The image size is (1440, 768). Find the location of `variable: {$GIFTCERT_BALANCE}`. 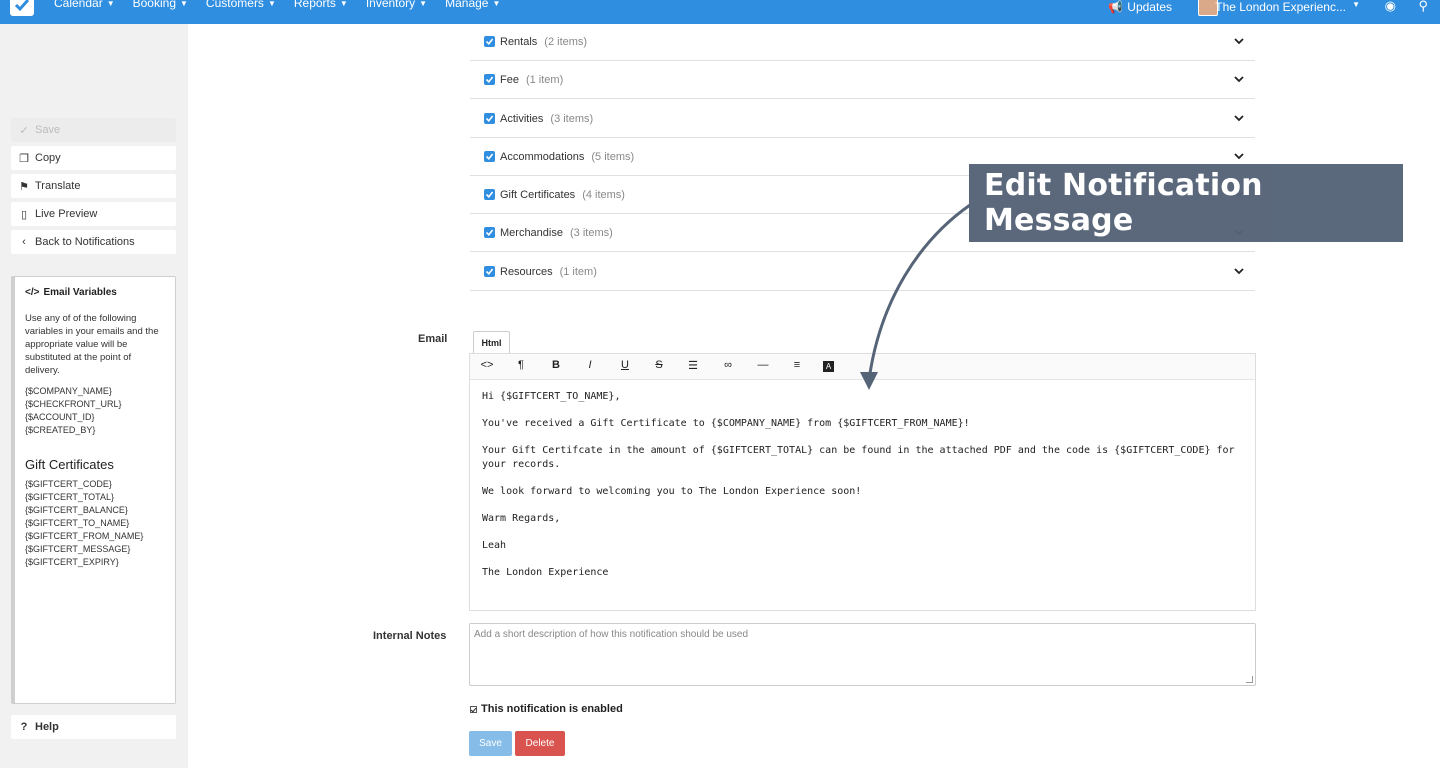

variable: {$GIFTCERT_BALANCE} is located at coordinates (76, 510).